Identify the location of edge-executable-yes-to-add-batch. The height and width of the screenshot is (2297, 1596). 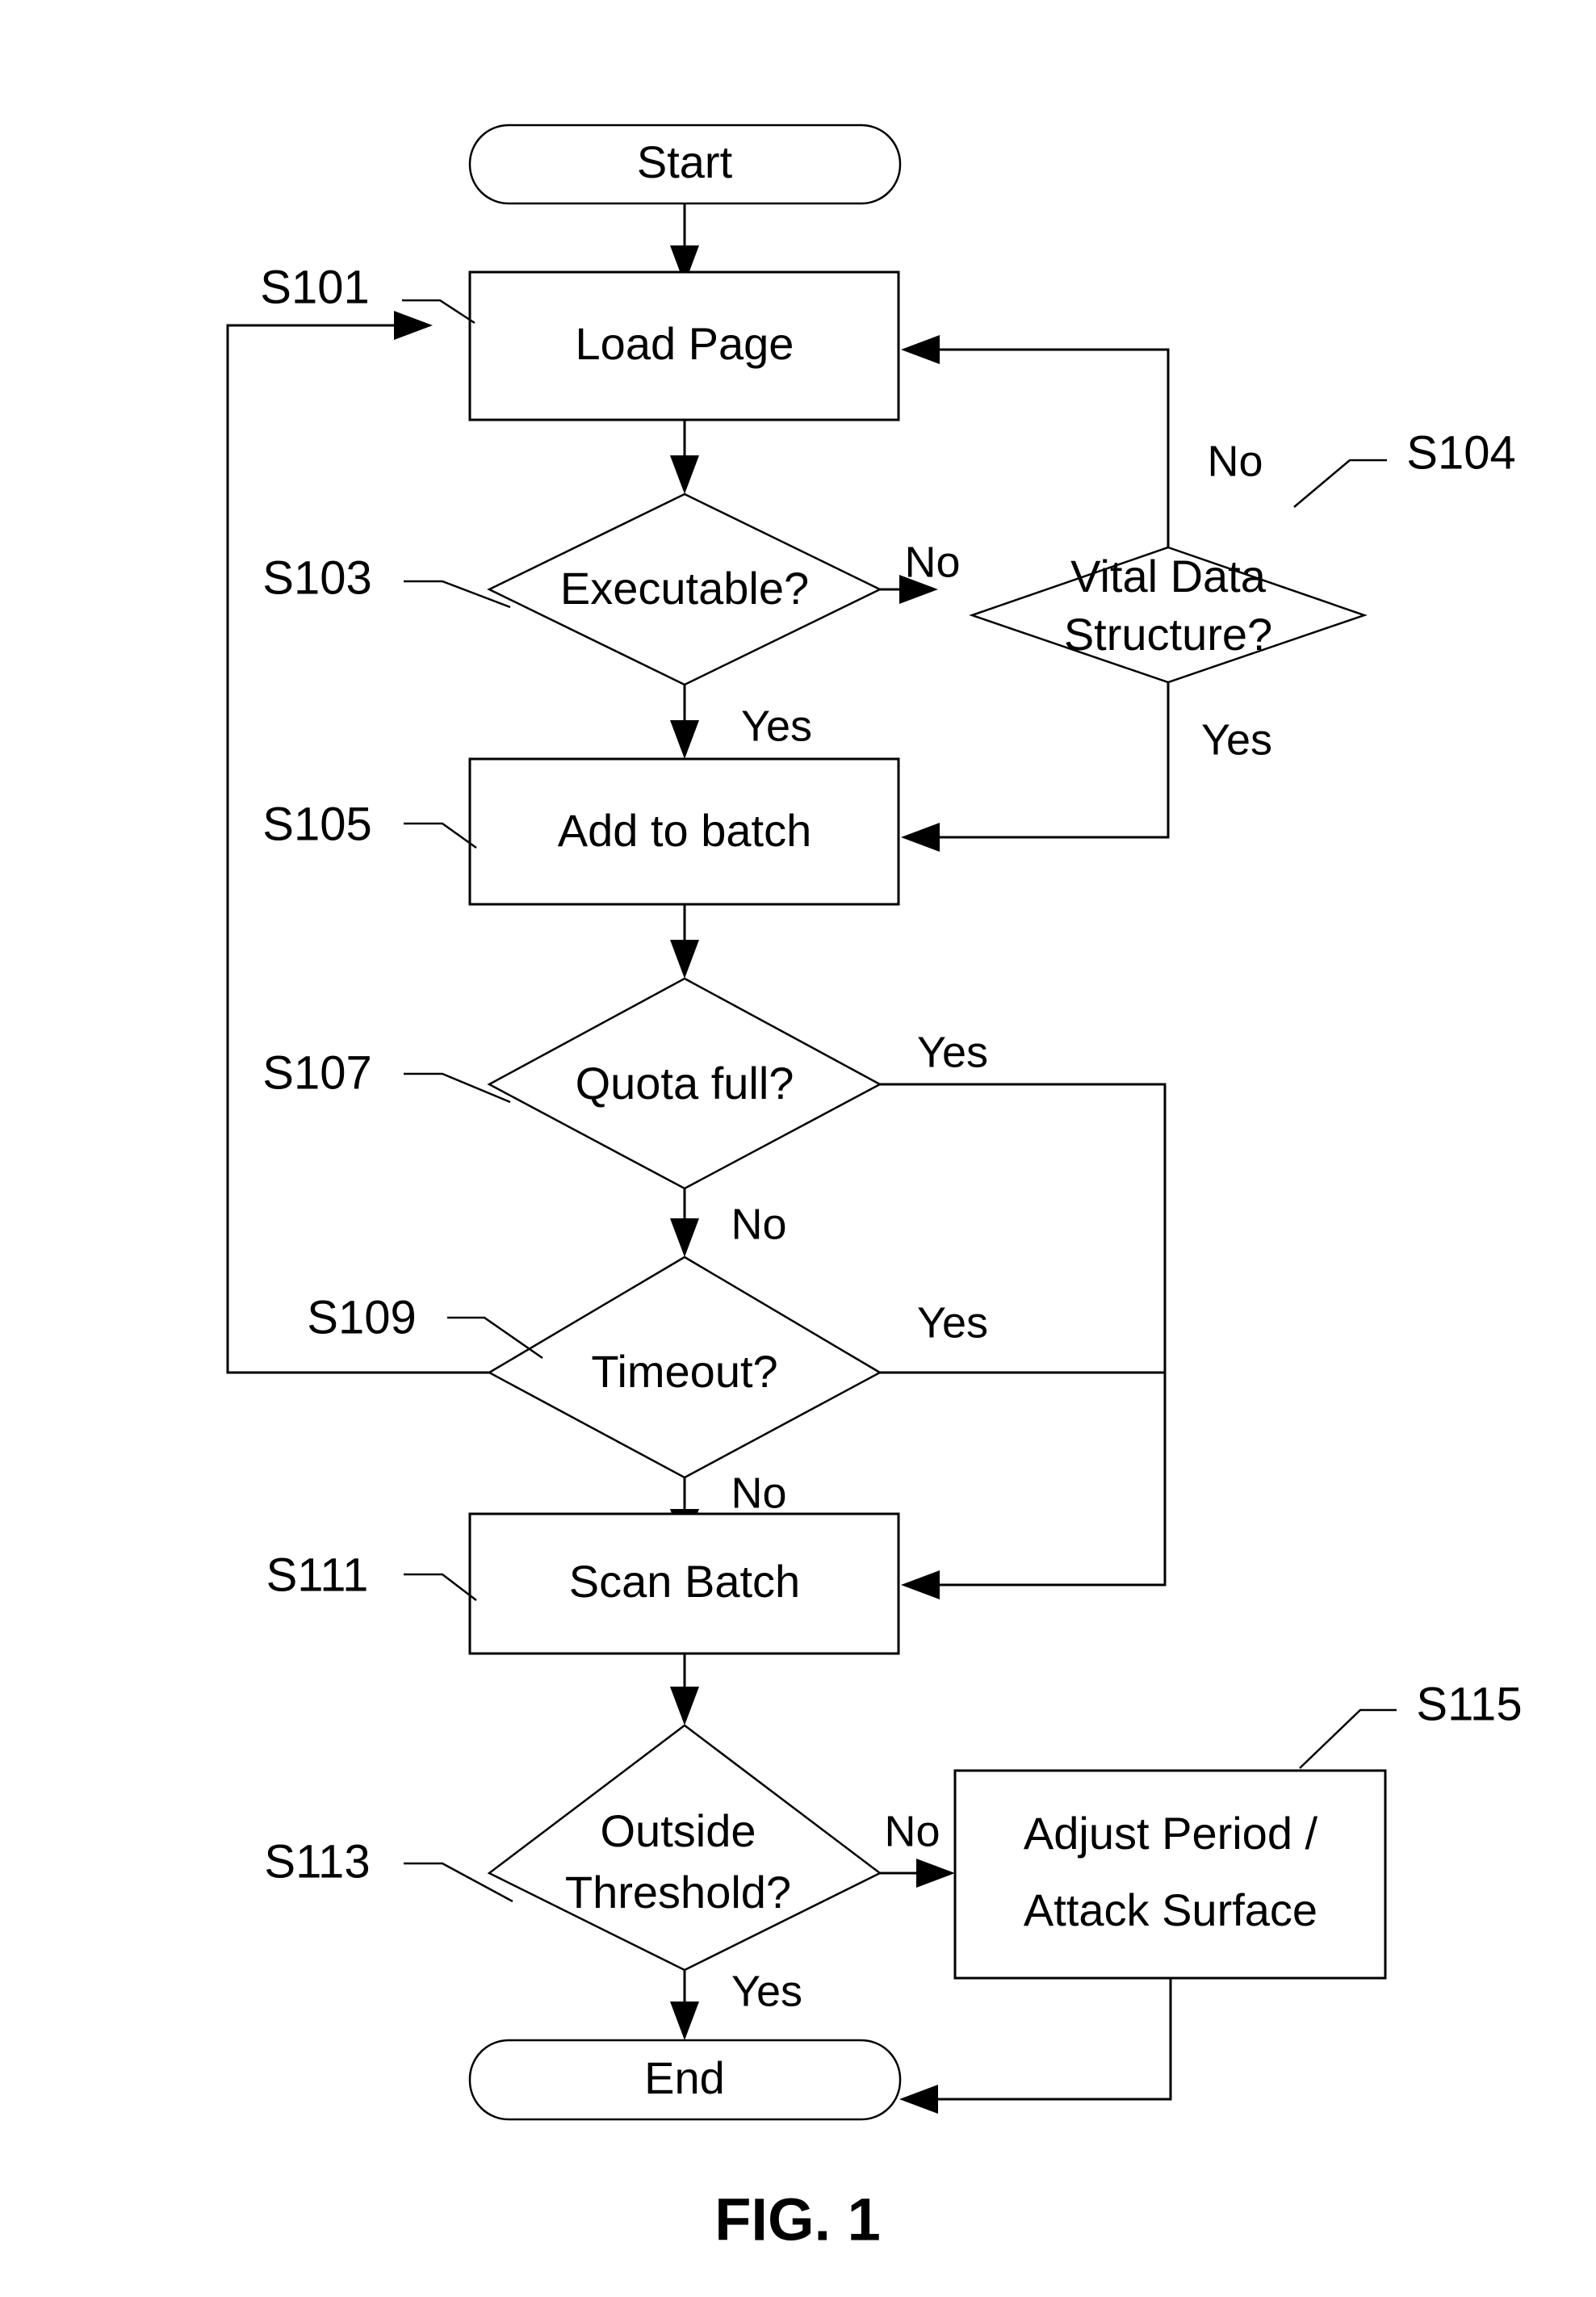
(684, 722).